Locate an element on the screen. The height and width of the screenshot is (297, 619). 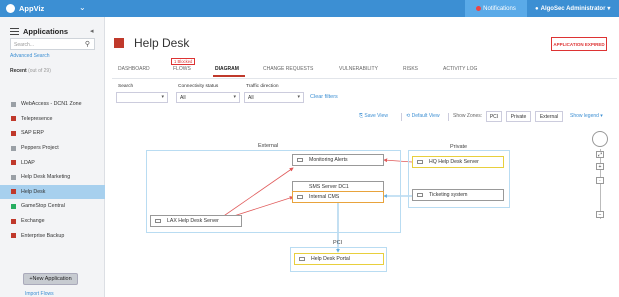
save-view-label: Save View is located at coordinates (376, 116).